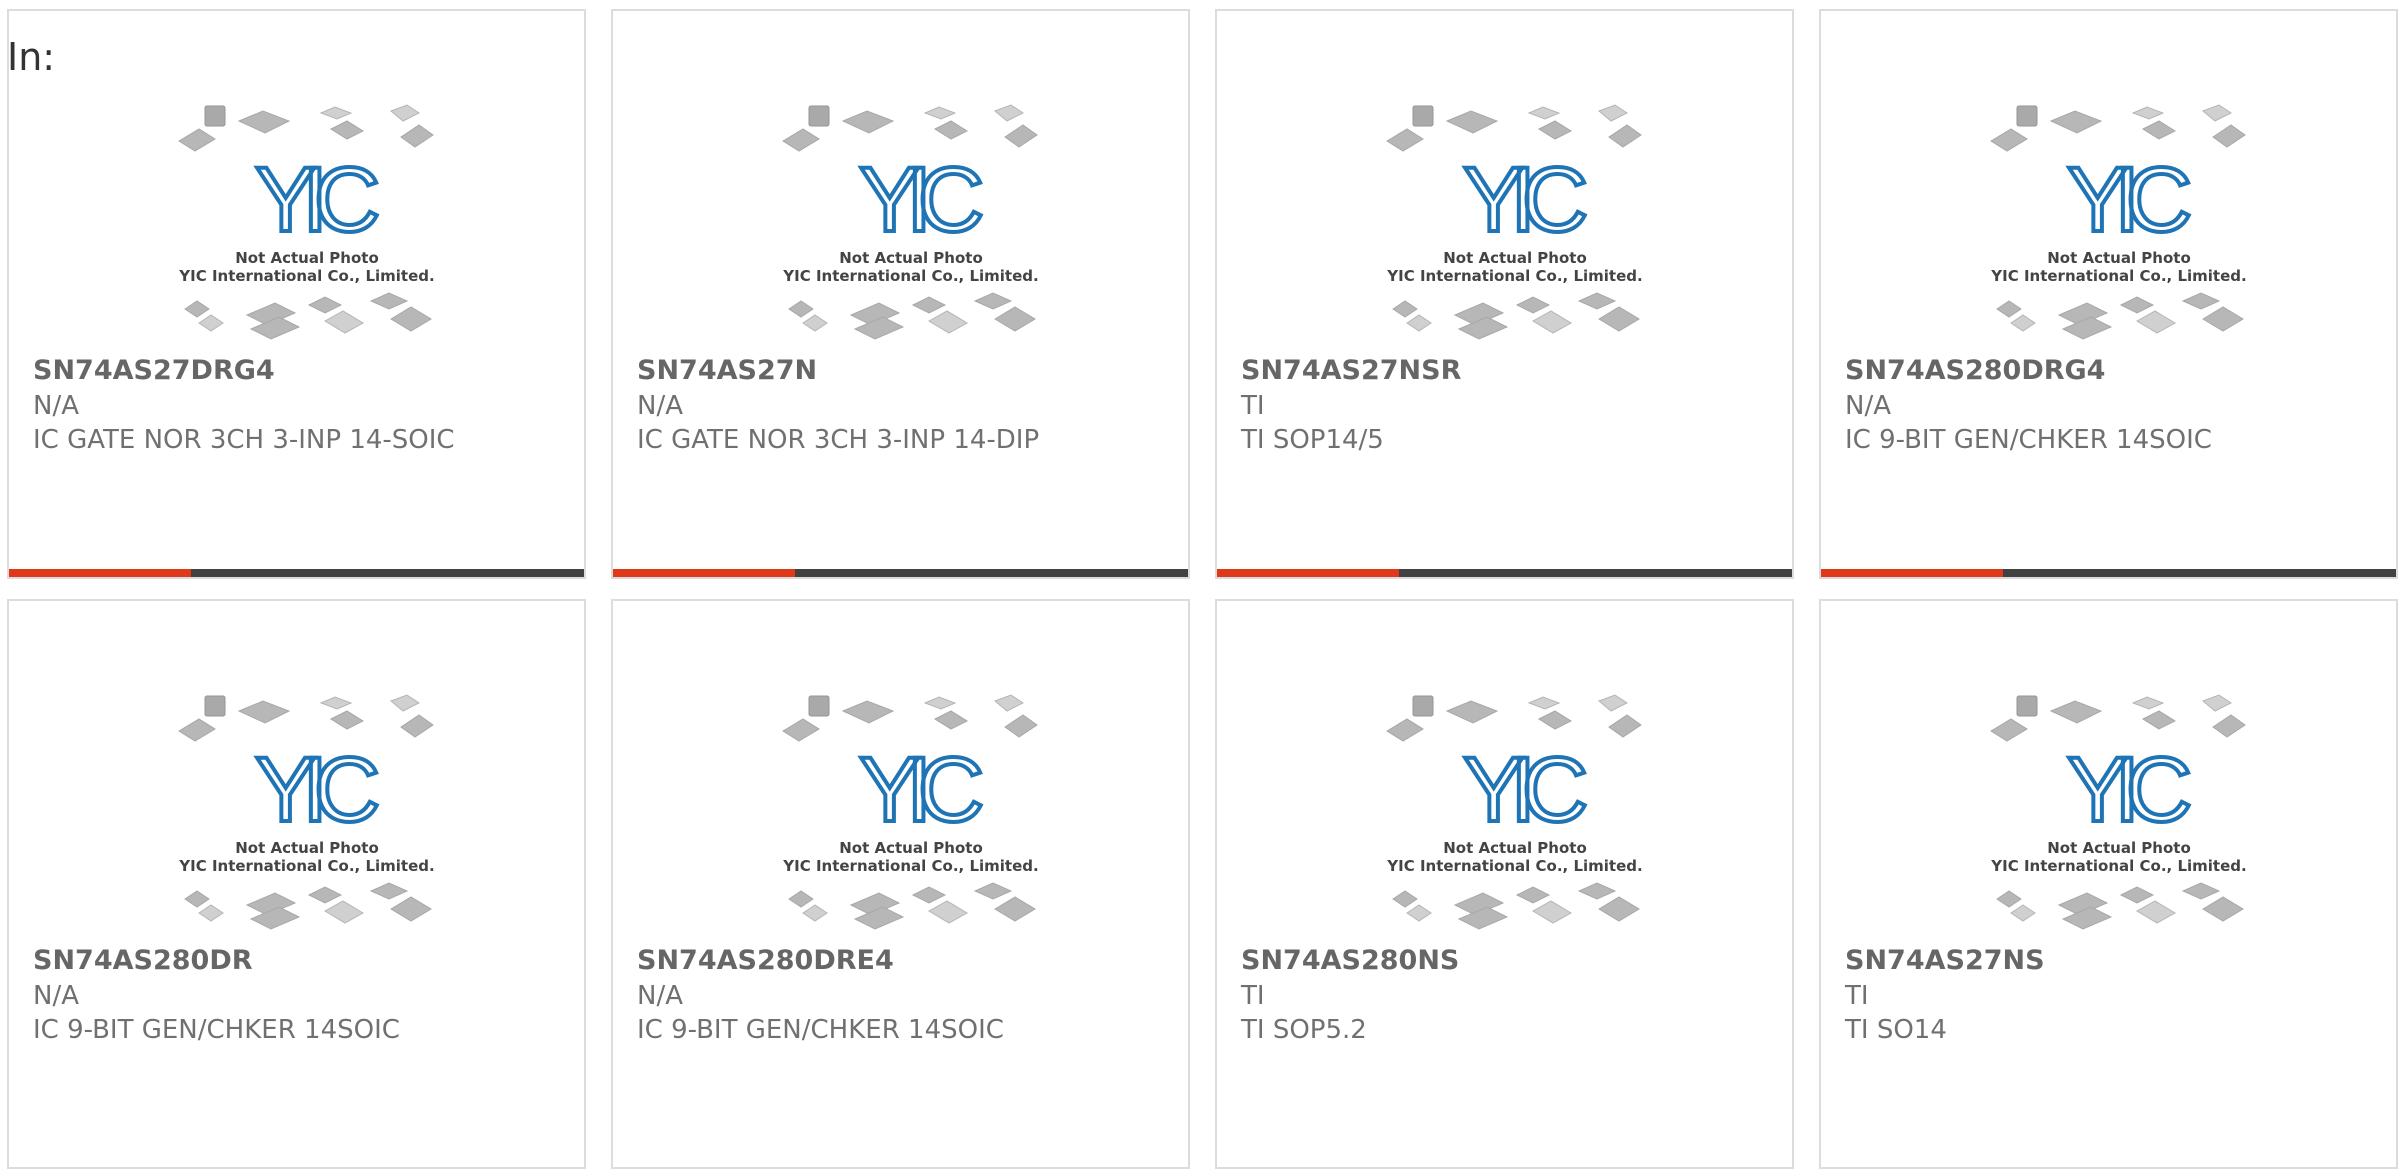 This screenshot has height=1169, width=2400. I want to click on description: TI SO14, so click(1896, 1030).